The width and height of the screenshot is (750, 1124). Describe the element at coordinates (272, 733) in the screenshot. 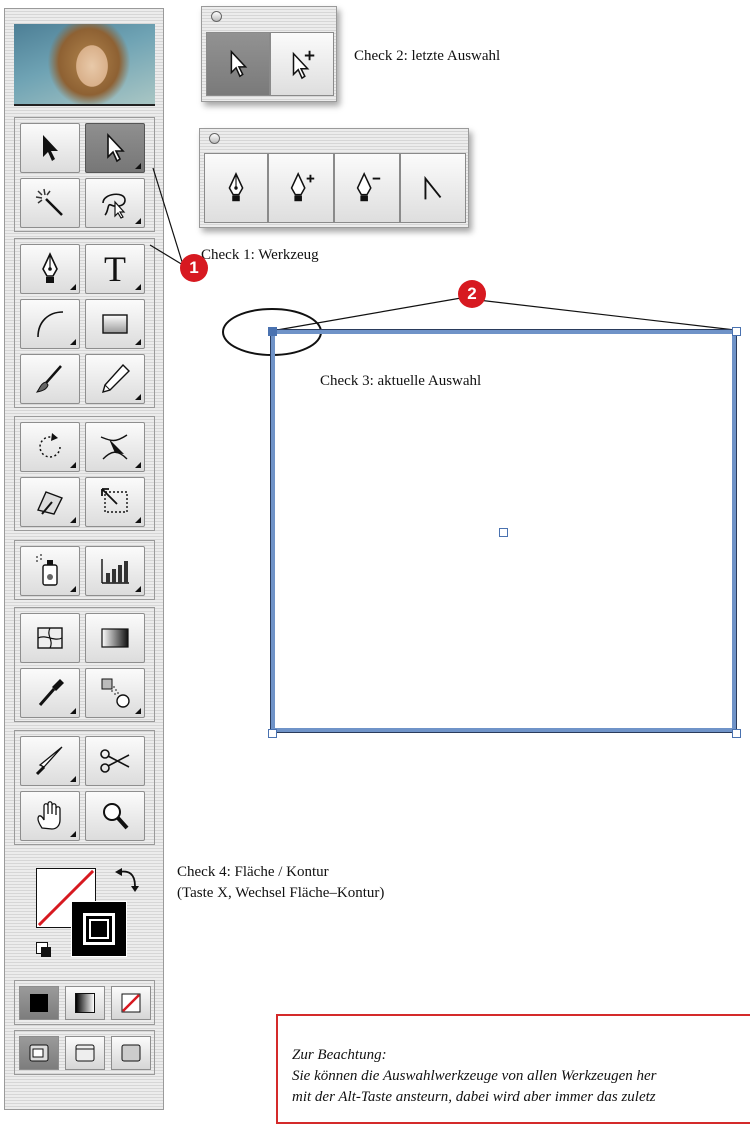

I see `anchor-point-bottom-left` at that location.